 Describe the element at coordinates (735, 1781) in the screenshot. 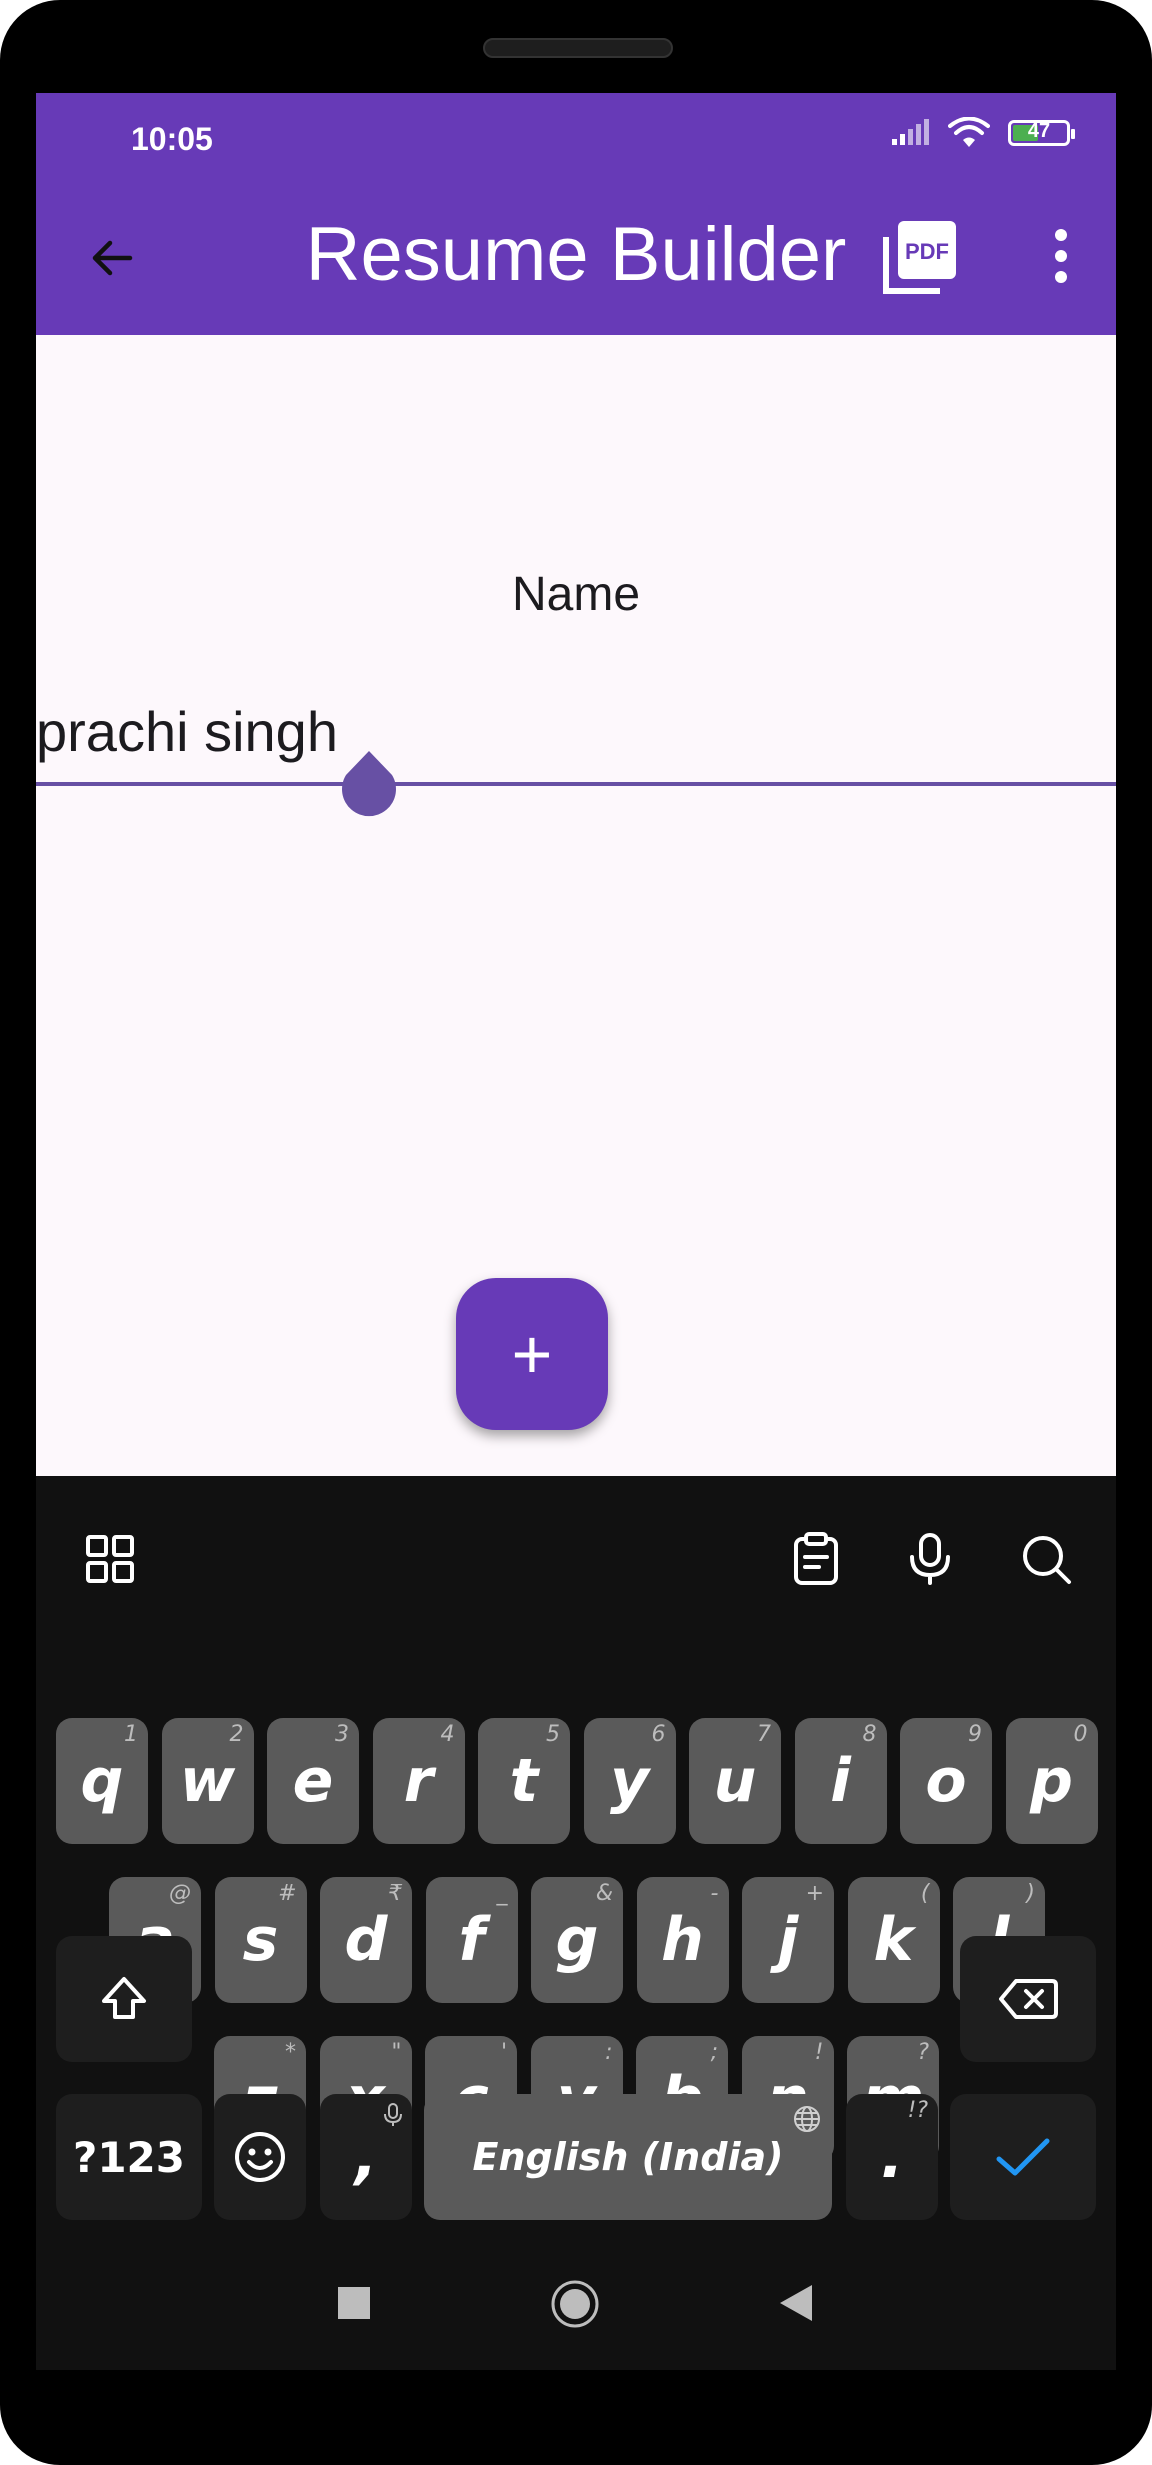

I see `key-u: u7` at that location.